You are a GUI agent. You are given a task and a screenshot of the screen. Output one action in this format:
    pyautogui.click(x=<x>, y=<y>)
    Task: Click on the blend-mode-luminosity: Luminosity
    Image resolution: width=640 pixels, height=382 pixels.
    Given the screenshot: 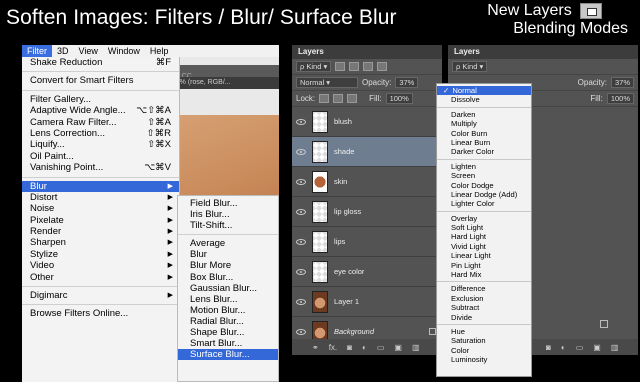 What is the action you would take?
    pyautogui.click(x=484, y=359)
    